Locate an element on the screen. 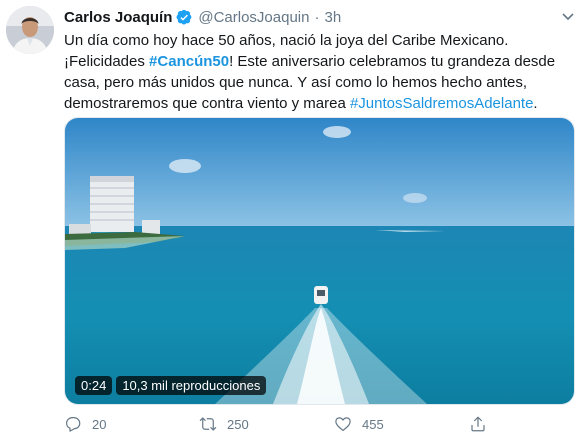  reply-button: 20 is located at coordinates (85, 424).